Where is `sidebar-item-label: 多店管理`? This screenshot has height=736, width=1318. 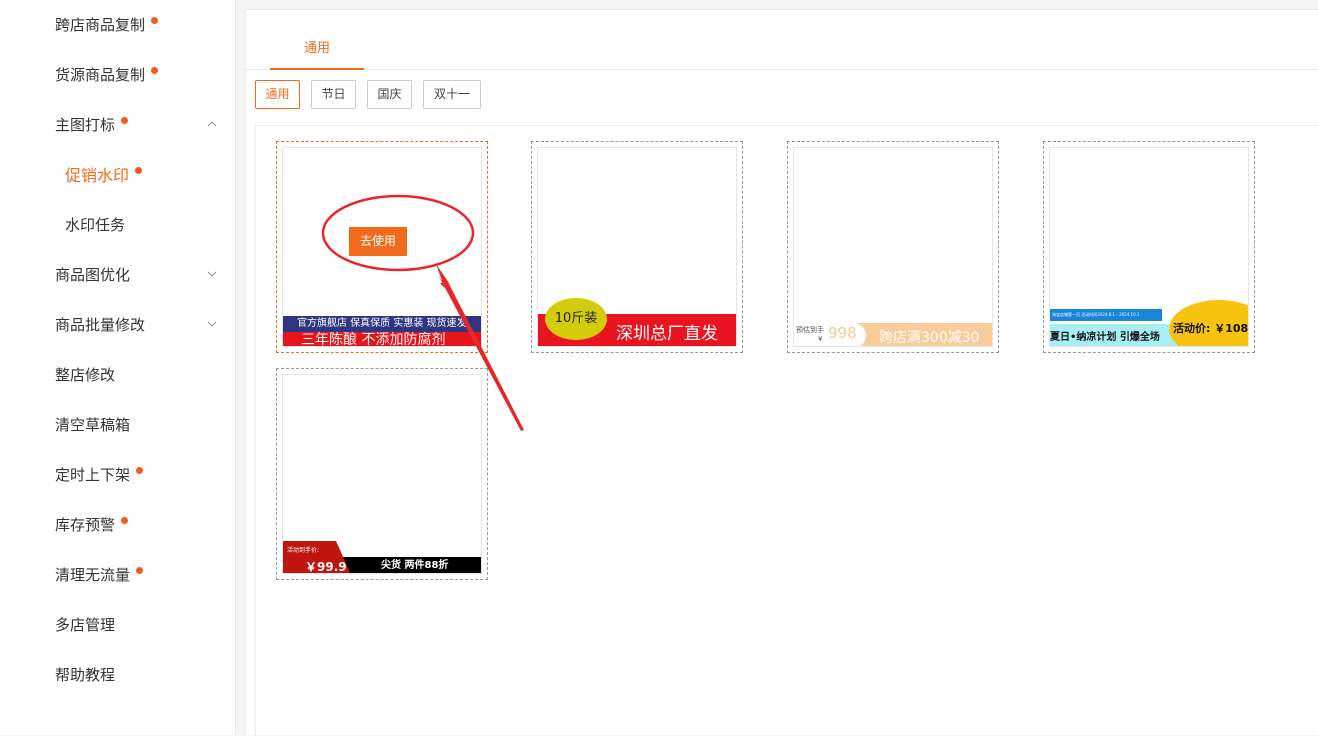 sidebar-item-label: 多店管理 is located at coordinates (85, 624).